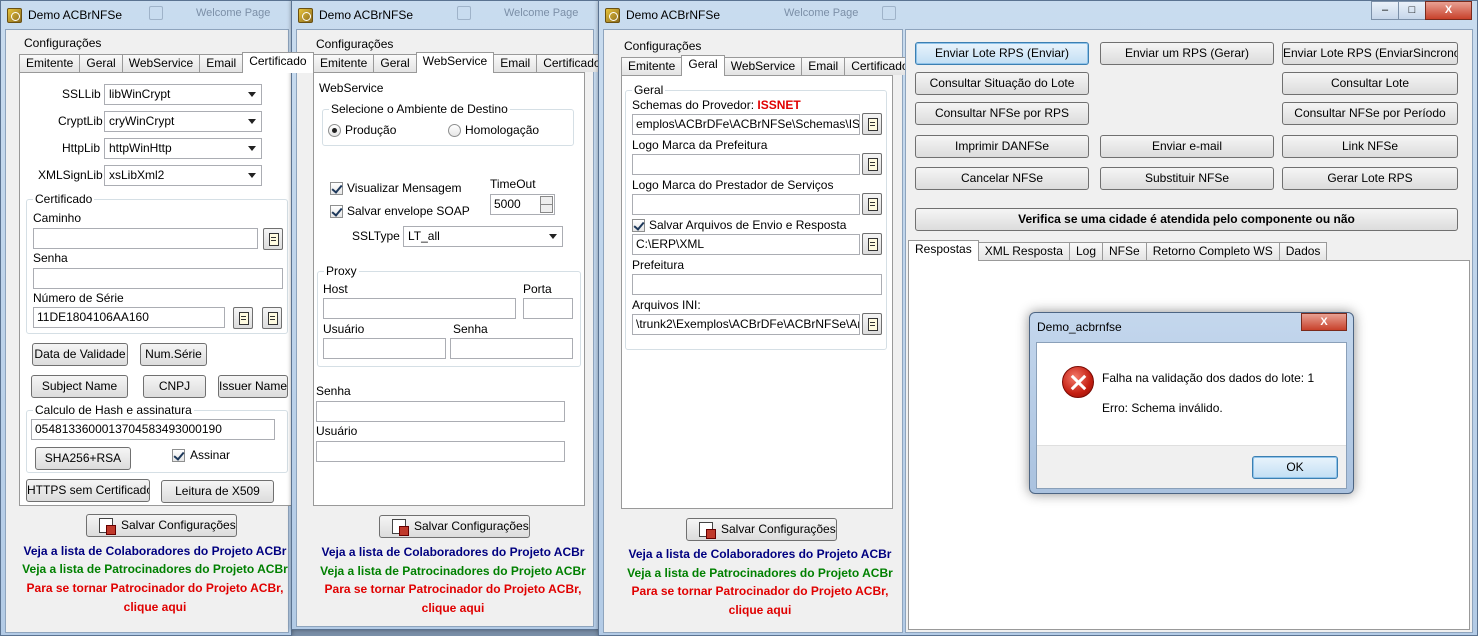 The height and width of the screenshot is (636, 1478). I want to click on timeout-spinner: 5000, so click(522, 204).